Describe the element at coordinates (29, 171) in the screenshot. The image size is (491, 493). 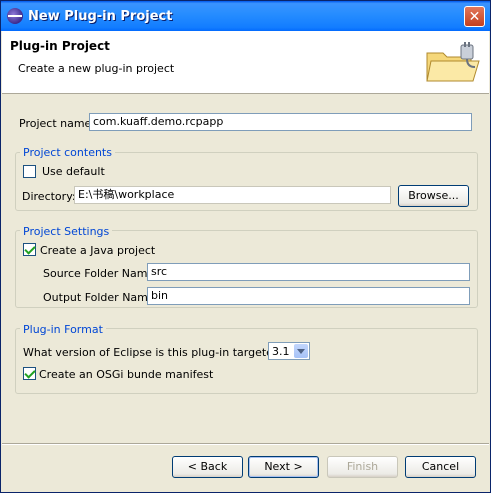
I see `use-default-checkbox` at that location.